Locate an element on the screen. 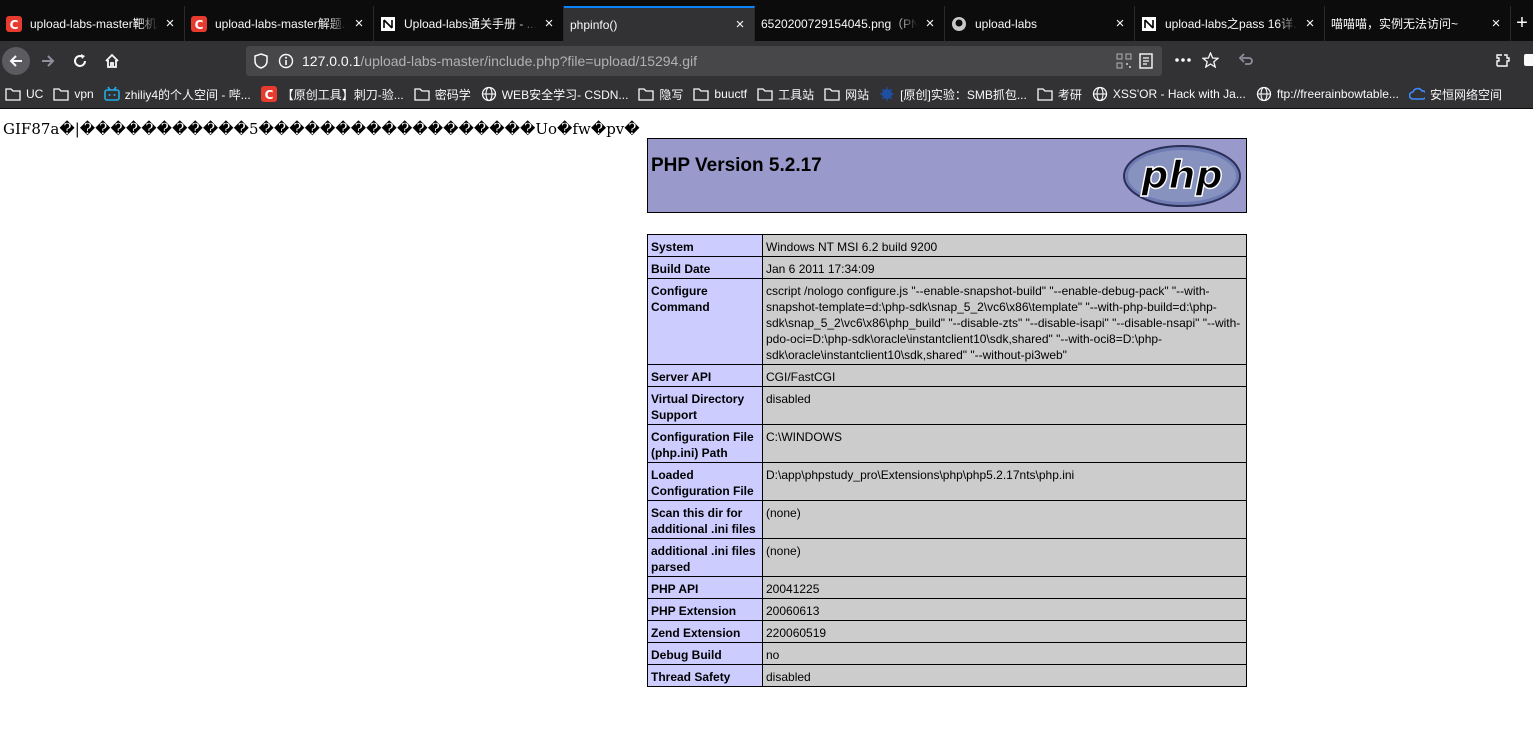 The image size is (1533, 735). bookmark-folder-tools: 工具站 is located at coordinates (785, 94).